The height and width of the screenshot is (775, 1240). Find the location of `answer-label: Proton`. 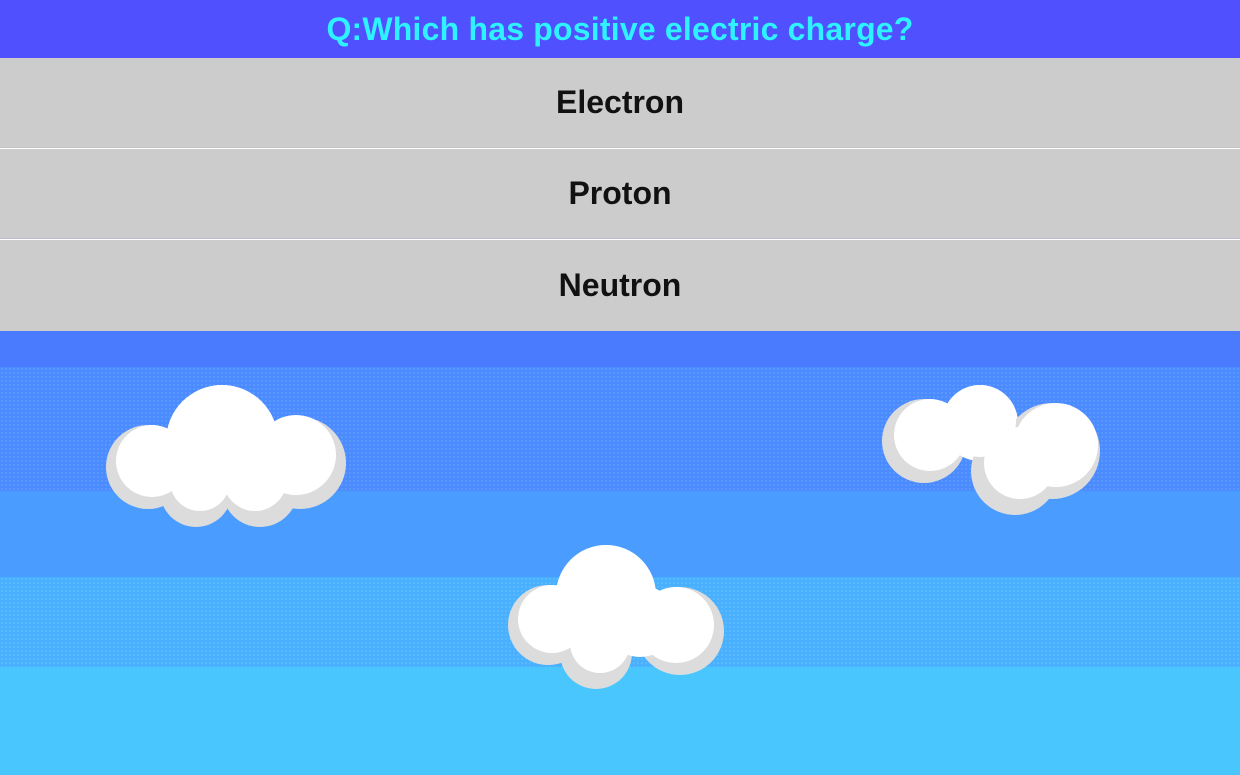

answer-label: Proton is located at coordinates (620, 193).